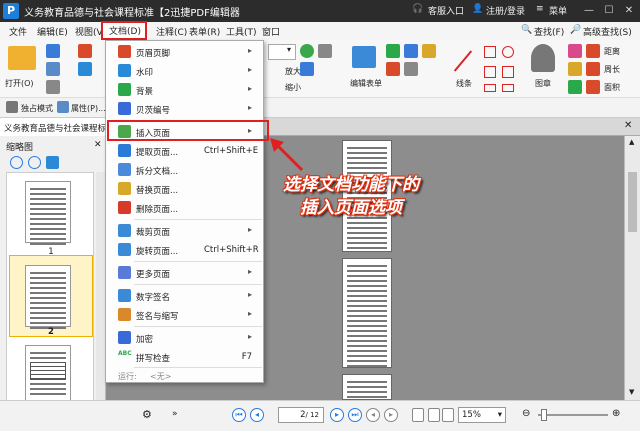  What do you see at coordinates (307, 51) in the screenshot?
I see `zoom-in-icon` at bounding box center [307, 51].